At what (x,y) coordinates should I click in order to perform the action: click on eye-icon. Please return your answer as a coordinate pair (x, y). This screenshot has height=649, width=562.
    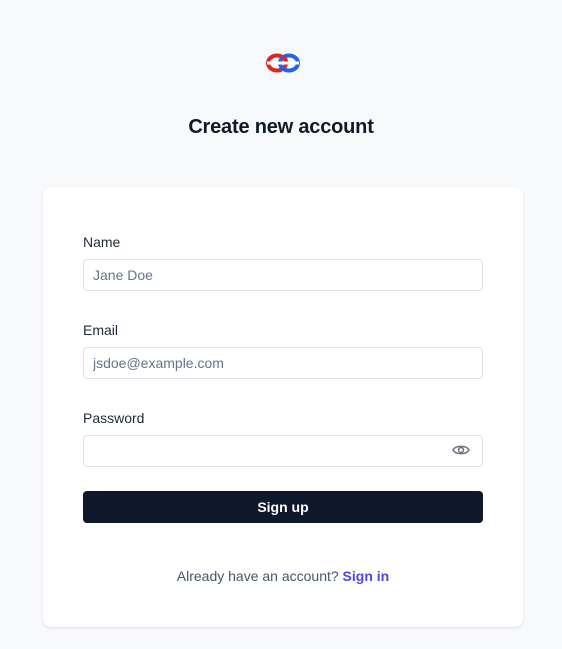
    Looking at the image, I should click on (461, 452).